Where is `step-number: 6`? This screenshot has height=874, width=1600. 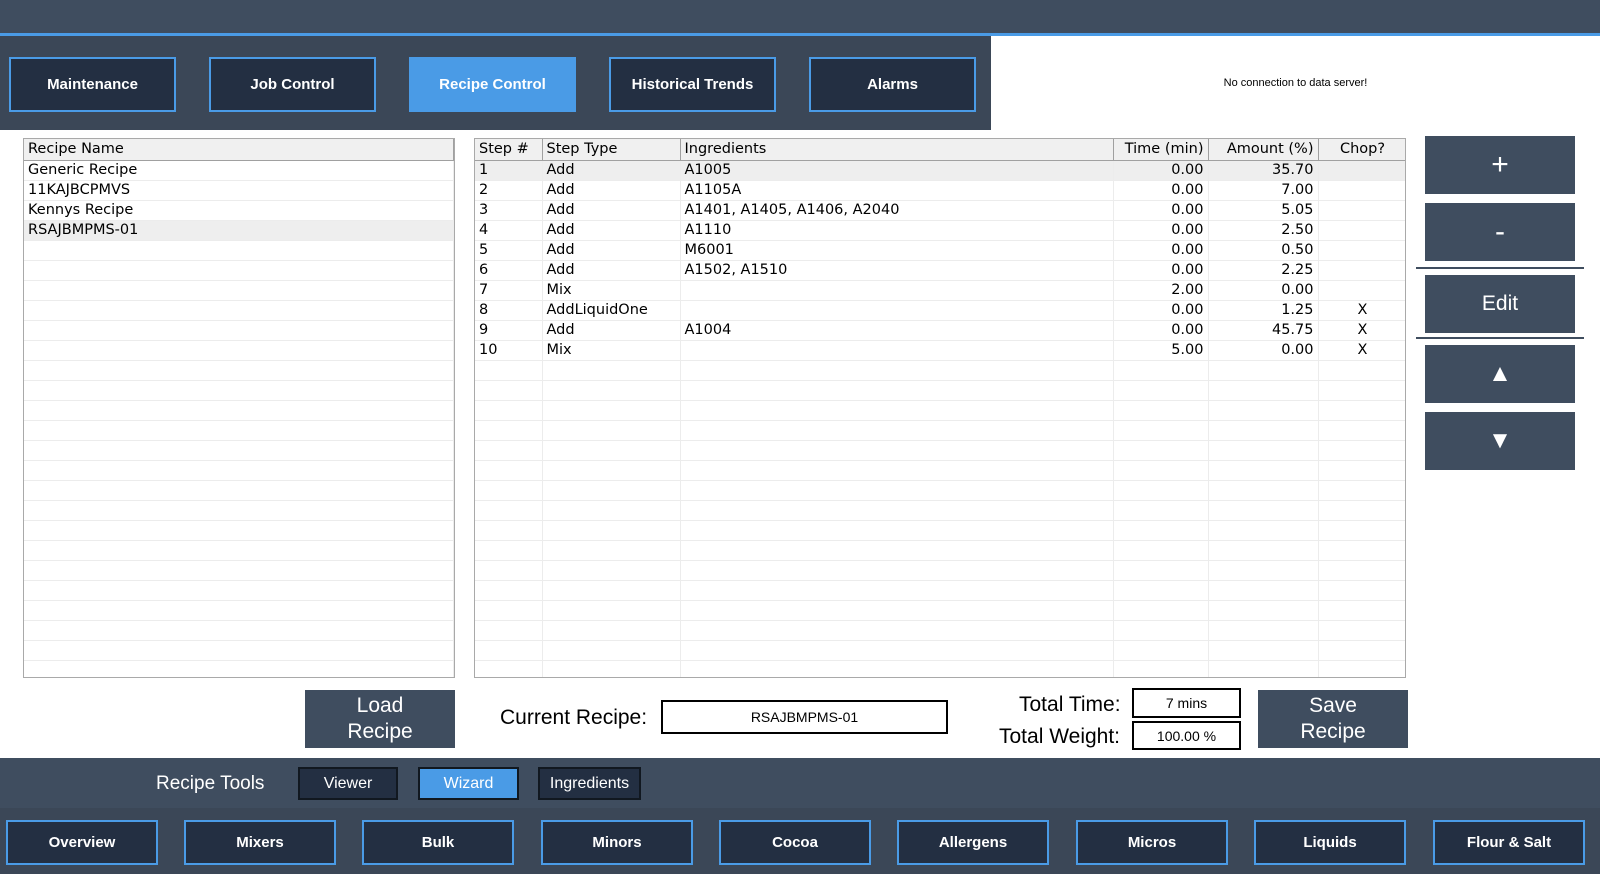
step-number: 6 is located at coordinates (509, 270).